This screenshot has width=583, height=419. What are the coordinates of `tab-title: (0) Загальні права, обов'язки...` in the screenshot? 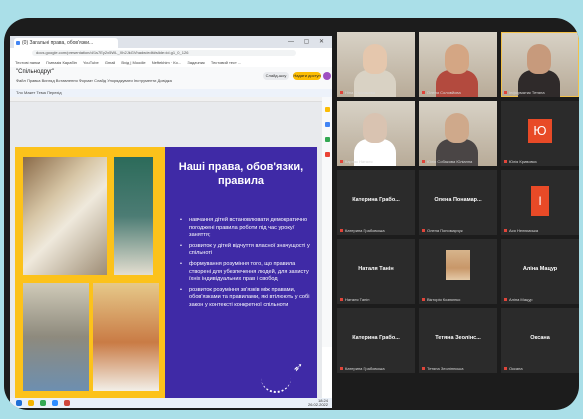 It's located at (58, 43).